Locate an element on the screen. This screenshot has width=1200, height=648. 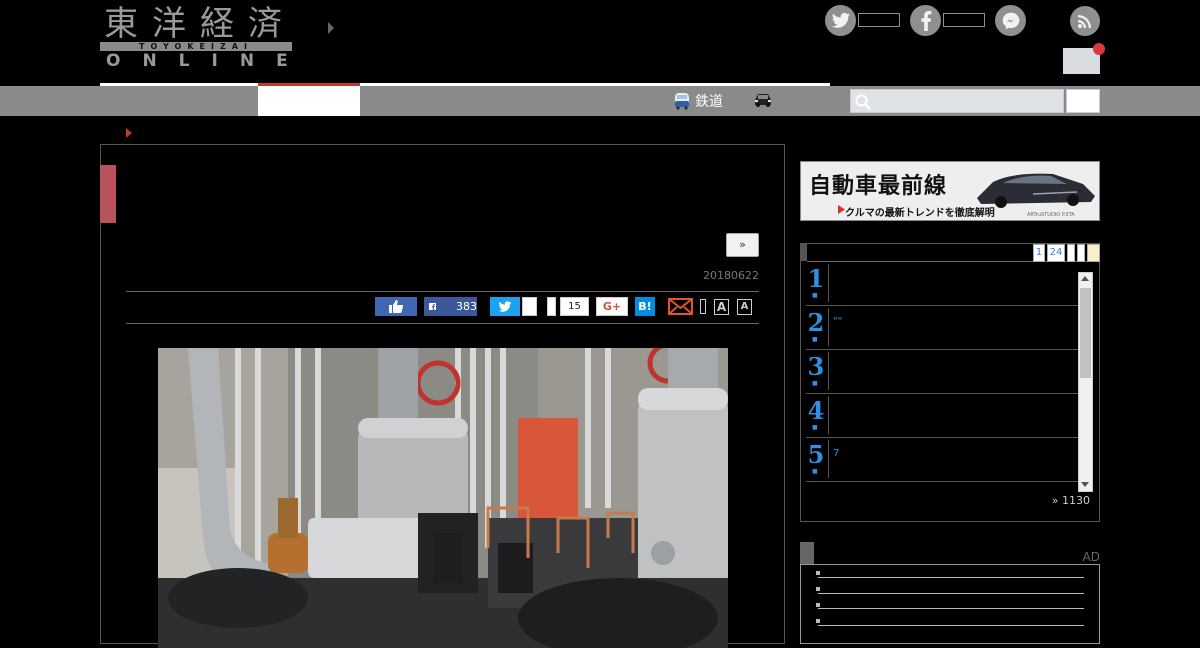
scroll-down-icon is located at coordinates (1085, 484).